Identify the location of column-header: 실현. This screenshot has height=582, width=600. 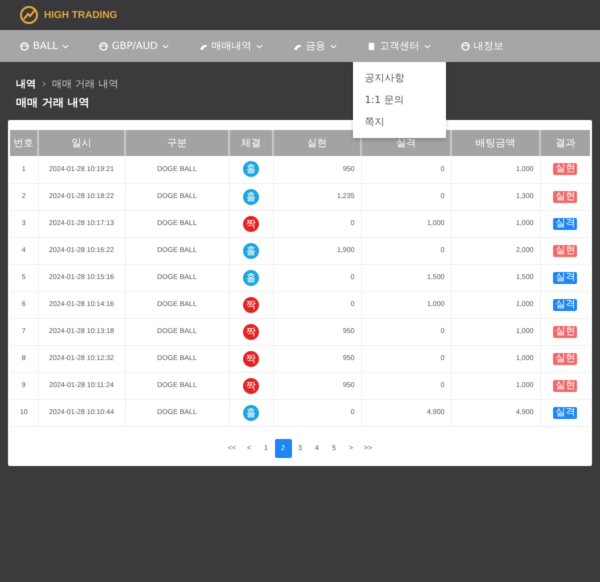
(317, 143).